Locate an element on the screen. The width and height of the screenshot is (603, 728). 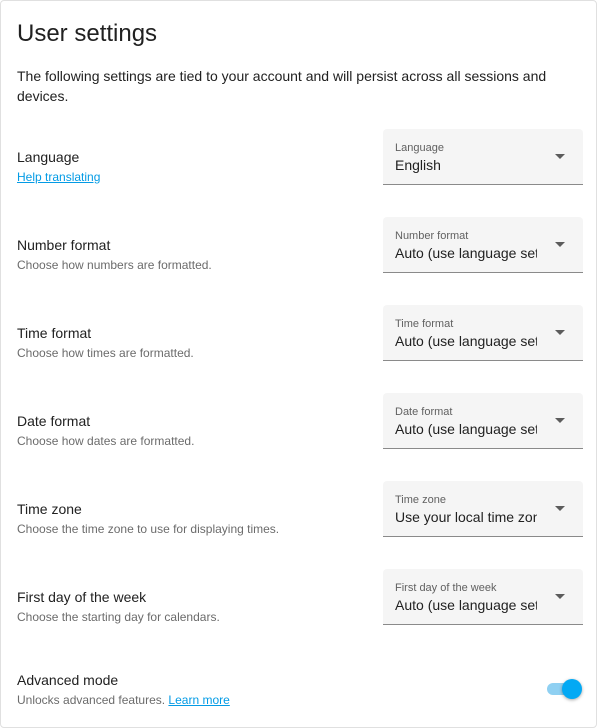
select-value: Use your local time zone is located at coordinates (466, 517).